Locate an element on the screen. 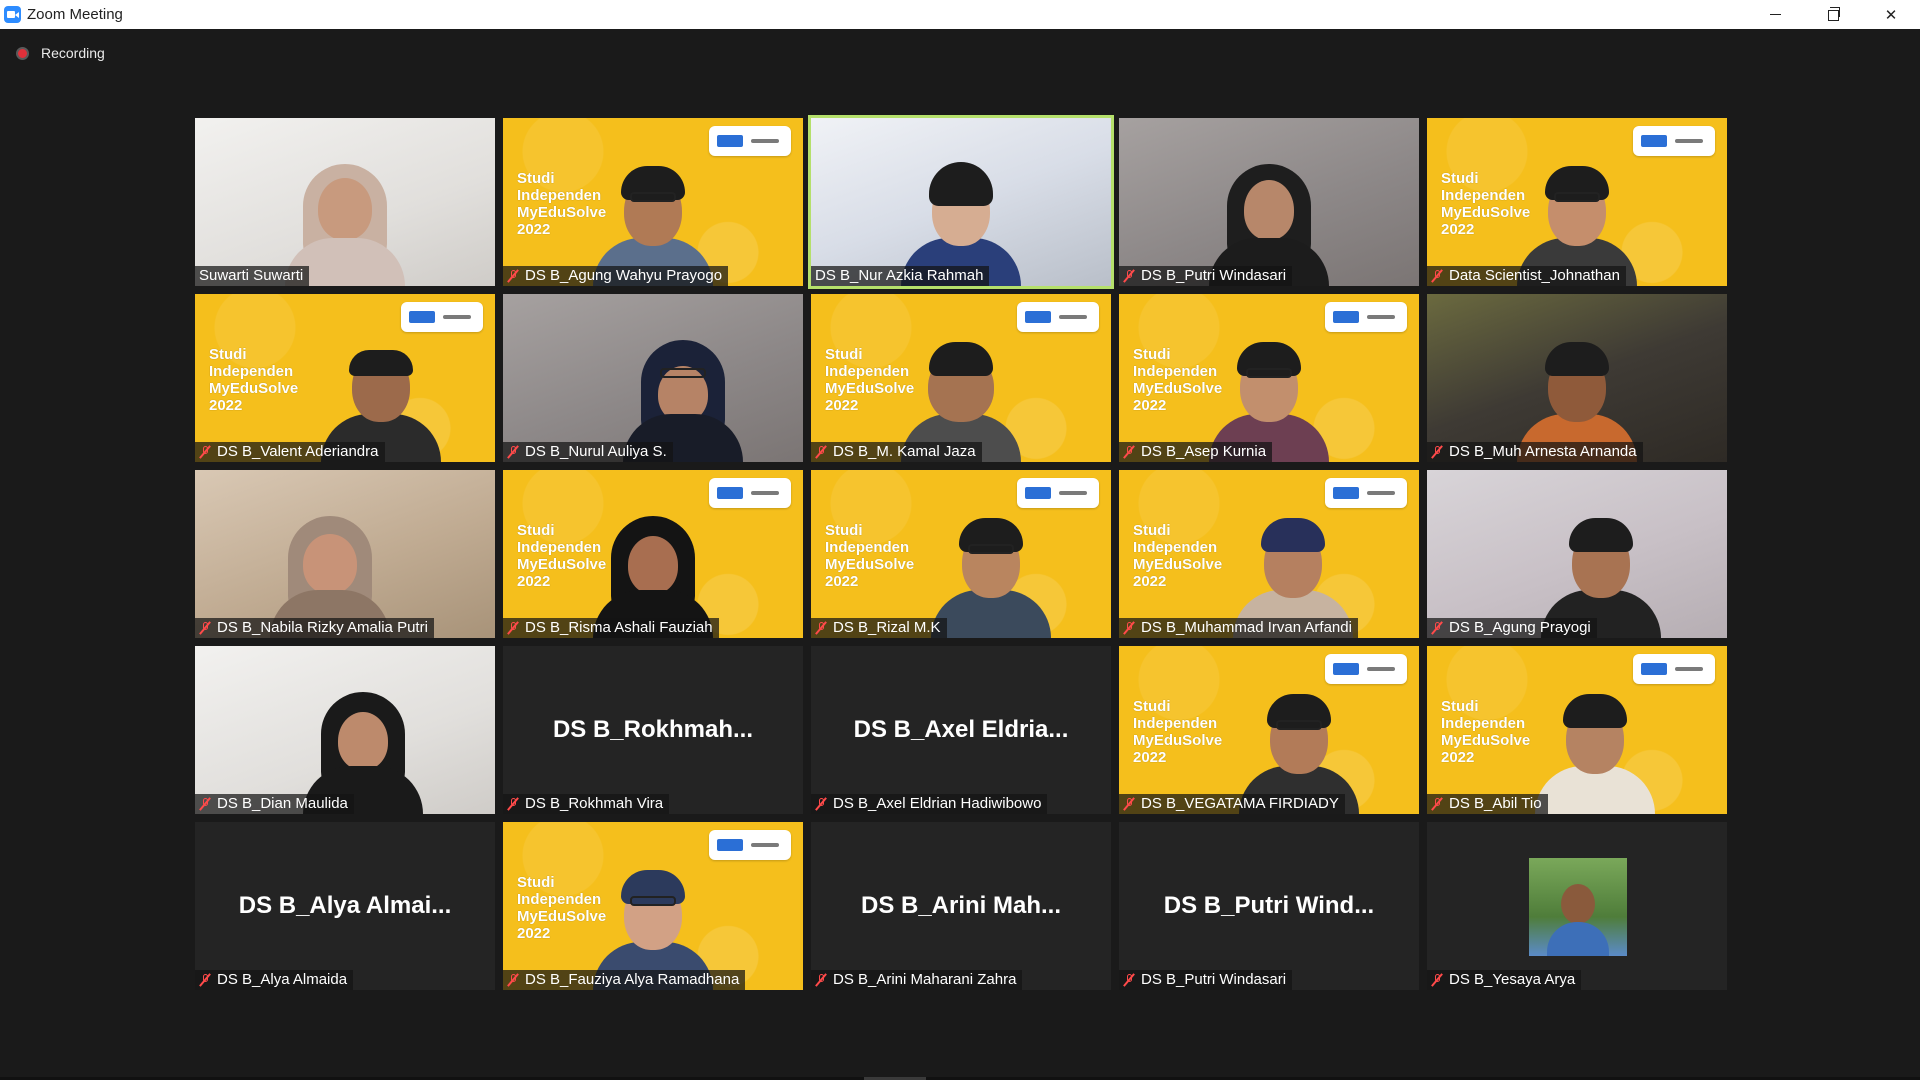 The image size is (1920, 1080). participant-name: Data Scientist_Johnathan is located at coordinates (1534, 275).